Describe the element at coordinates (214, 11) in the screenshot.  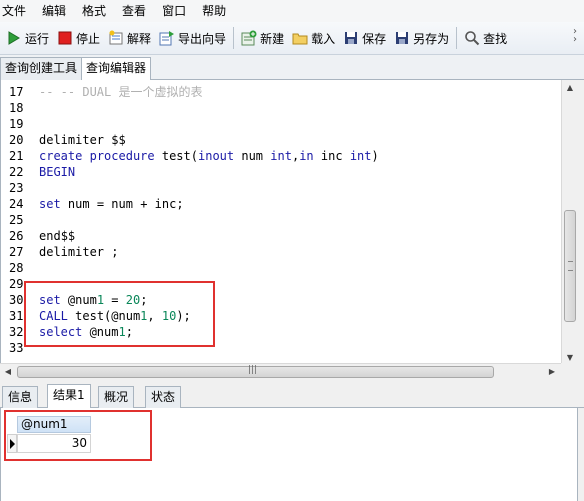
I see `menu-help: 帮助` at that location.